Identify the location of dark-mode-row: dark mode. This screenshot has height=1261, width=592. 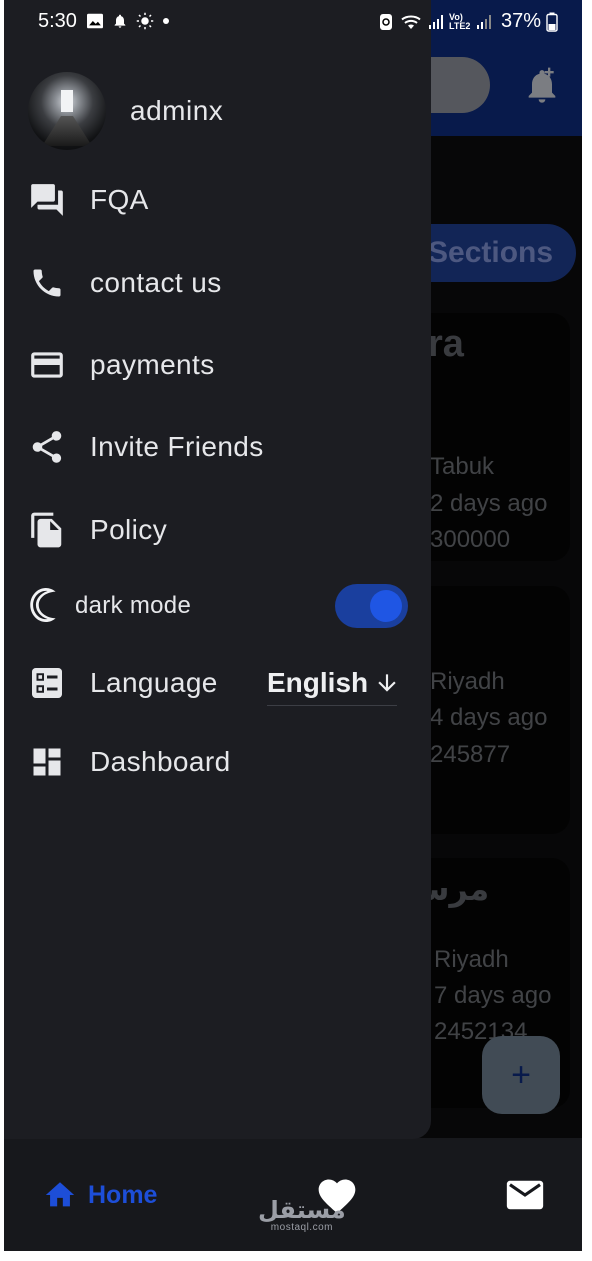
(218, 606).